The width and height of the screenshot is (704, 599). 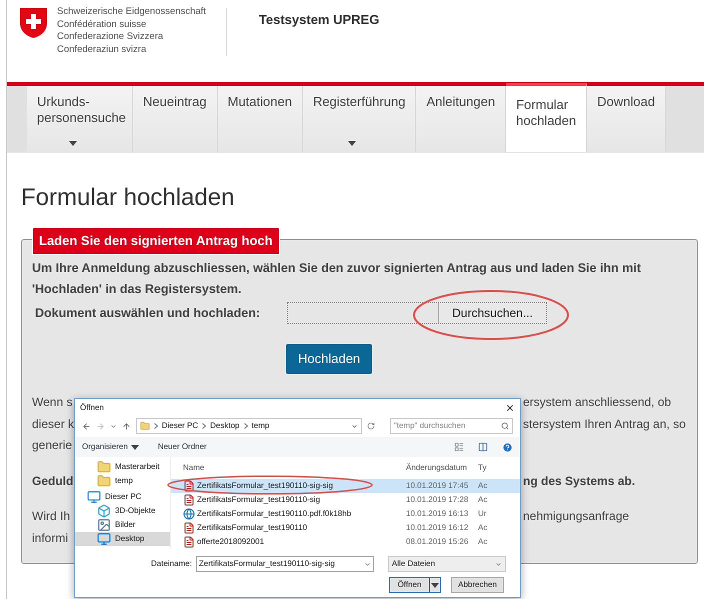 What do you see at coordinates (345, 486) in the screenshot?
I see `file-row: ZertifikatsFormular_test190110-sig-sig 10.01.2019 17:45 Ac` at bounding box center [345, 486].